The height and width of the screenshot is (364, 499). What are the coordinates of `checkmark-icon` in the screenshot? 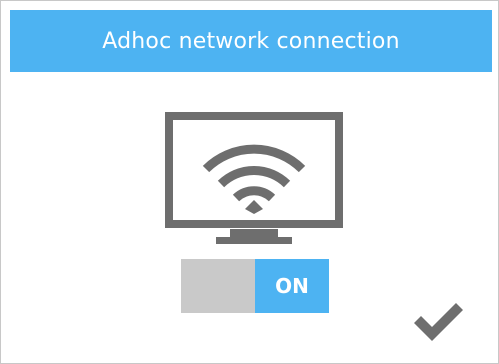 It's located at (438, 321).